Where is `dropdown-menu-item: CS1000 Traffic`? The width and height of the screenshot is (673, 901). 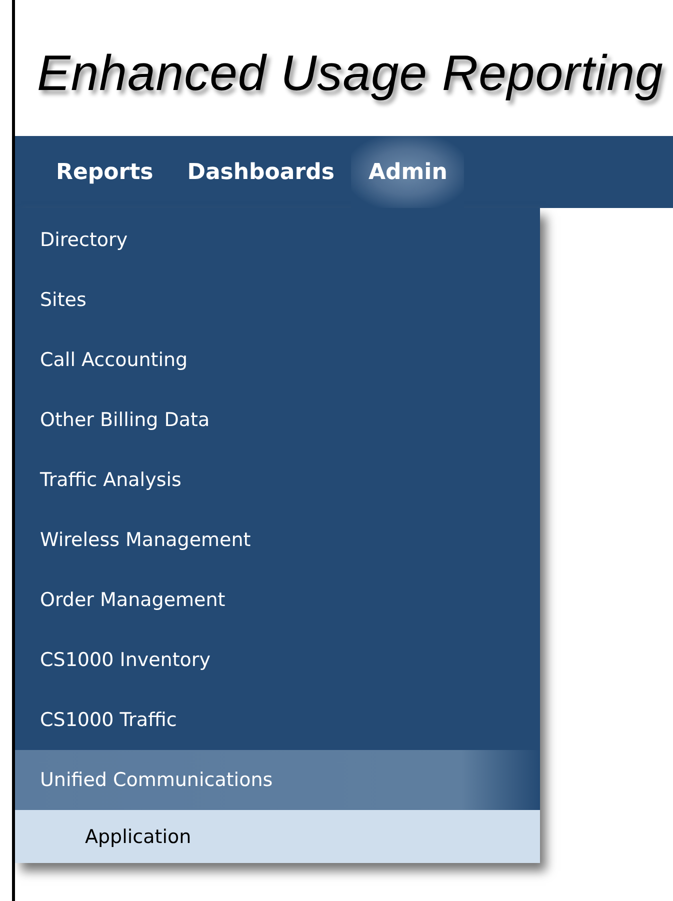
dropdown-menu-item: CS1000 Traffic is located at coordinates (277, 720).